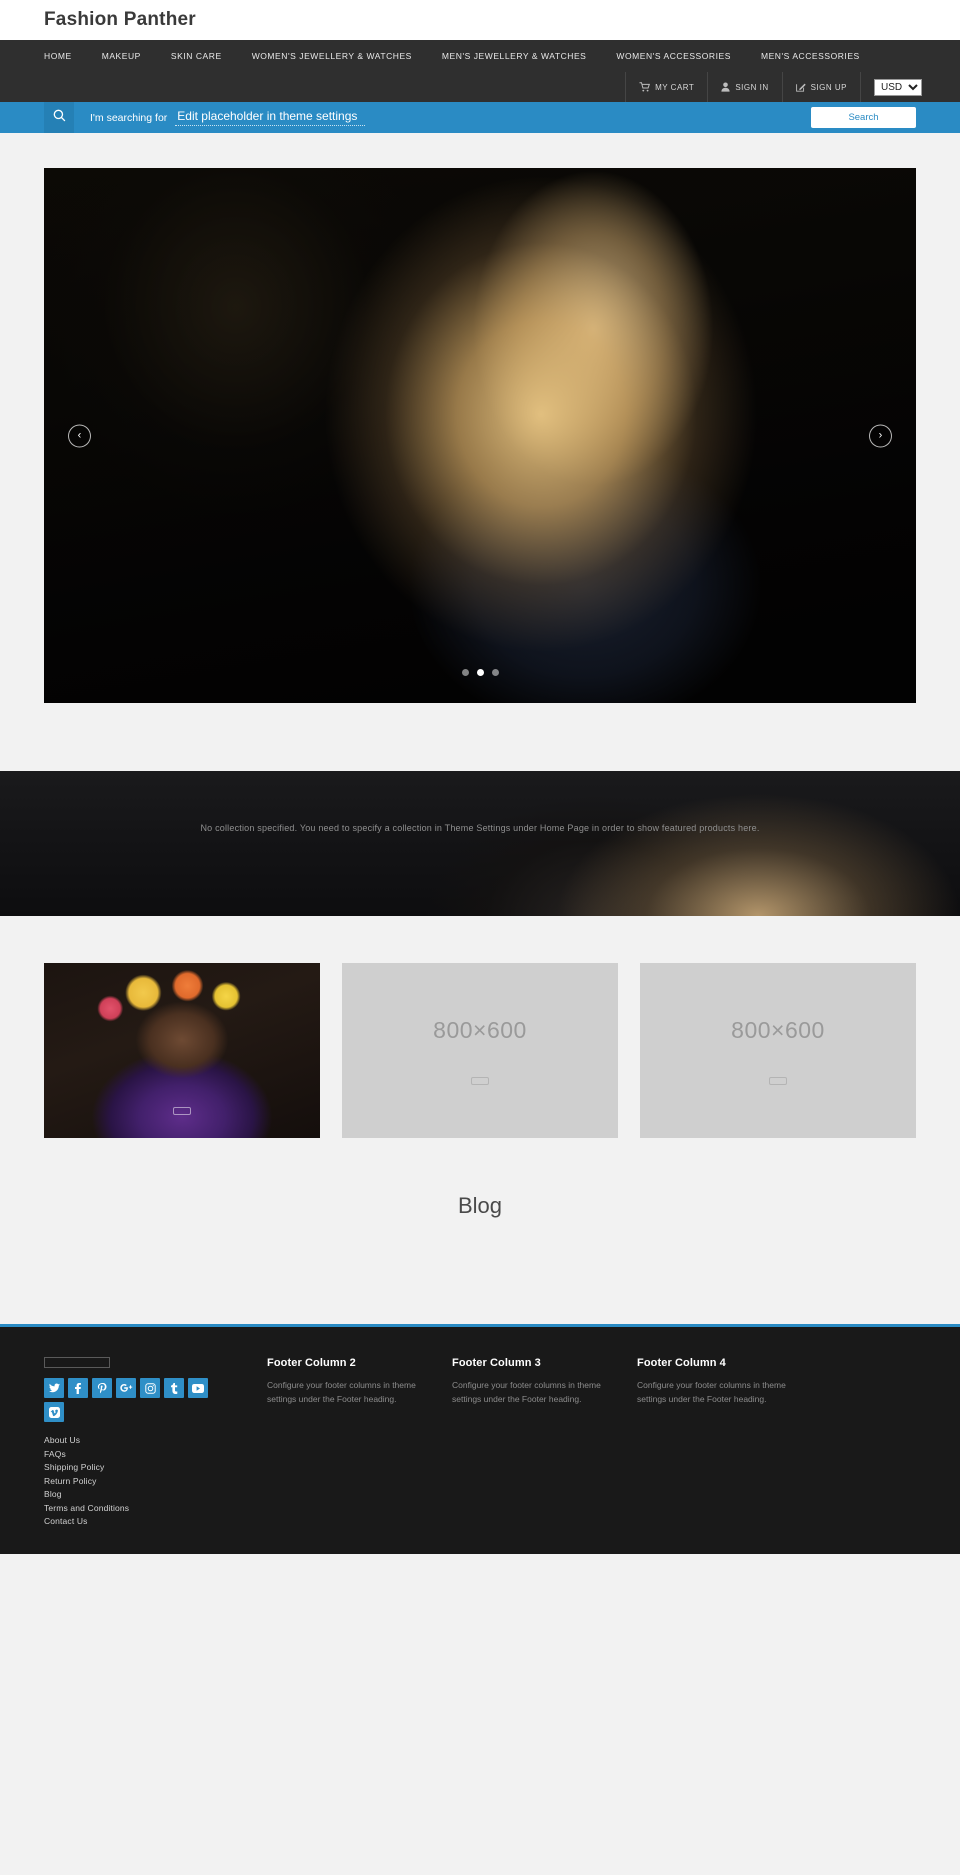 The height and width of the screenshot is (1875, 960). I want to click on search-input, so click(270, 117).